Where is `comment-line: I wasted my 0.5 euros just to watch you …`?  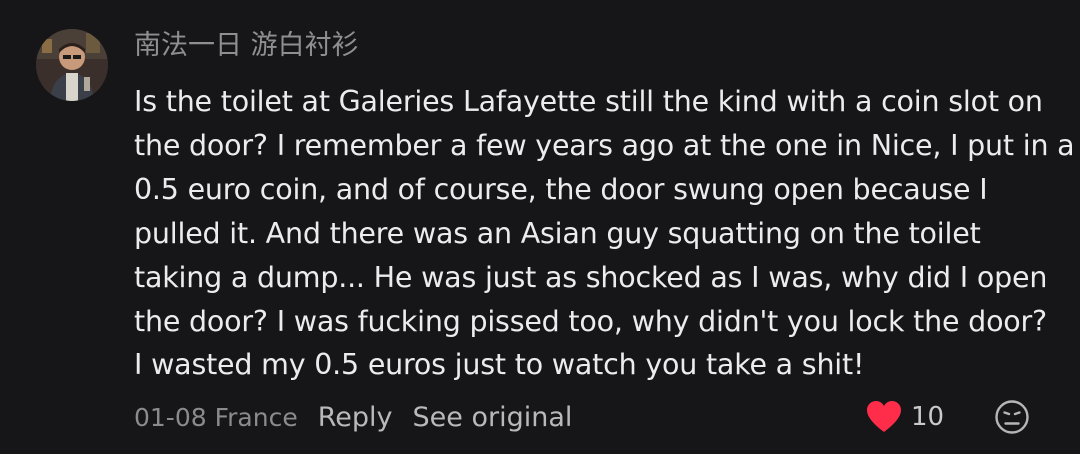
comment-line: I wasted my 0.5 euros just to watch you … is located at coordinates (499, 365).